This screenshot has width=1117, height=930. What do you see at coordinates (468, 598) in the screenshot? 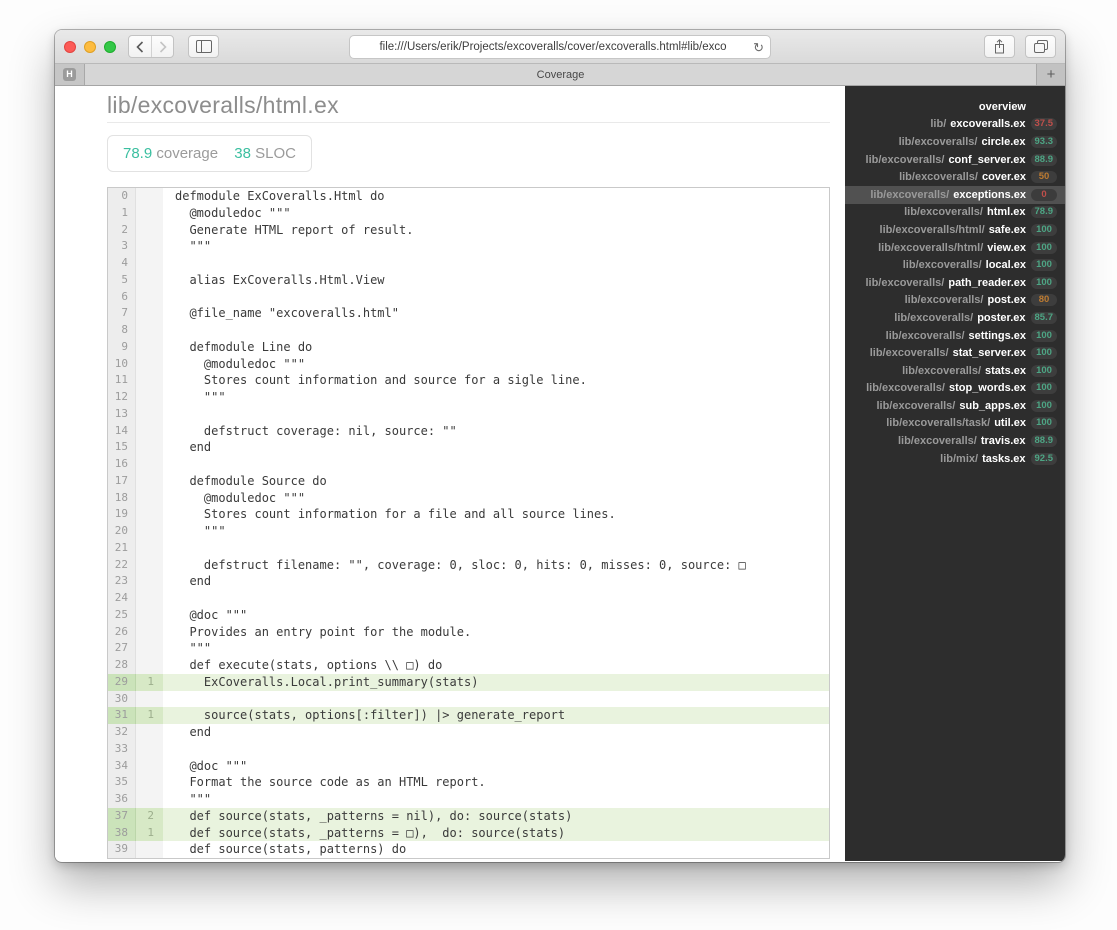
I see `code-line: 24` at bounding box center [468, 598].